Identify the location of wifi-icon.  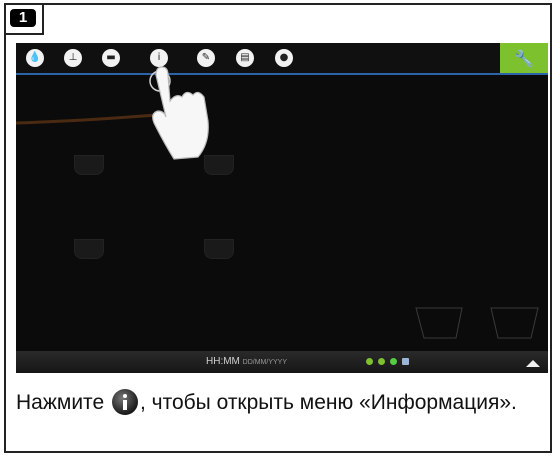
(369, 361).